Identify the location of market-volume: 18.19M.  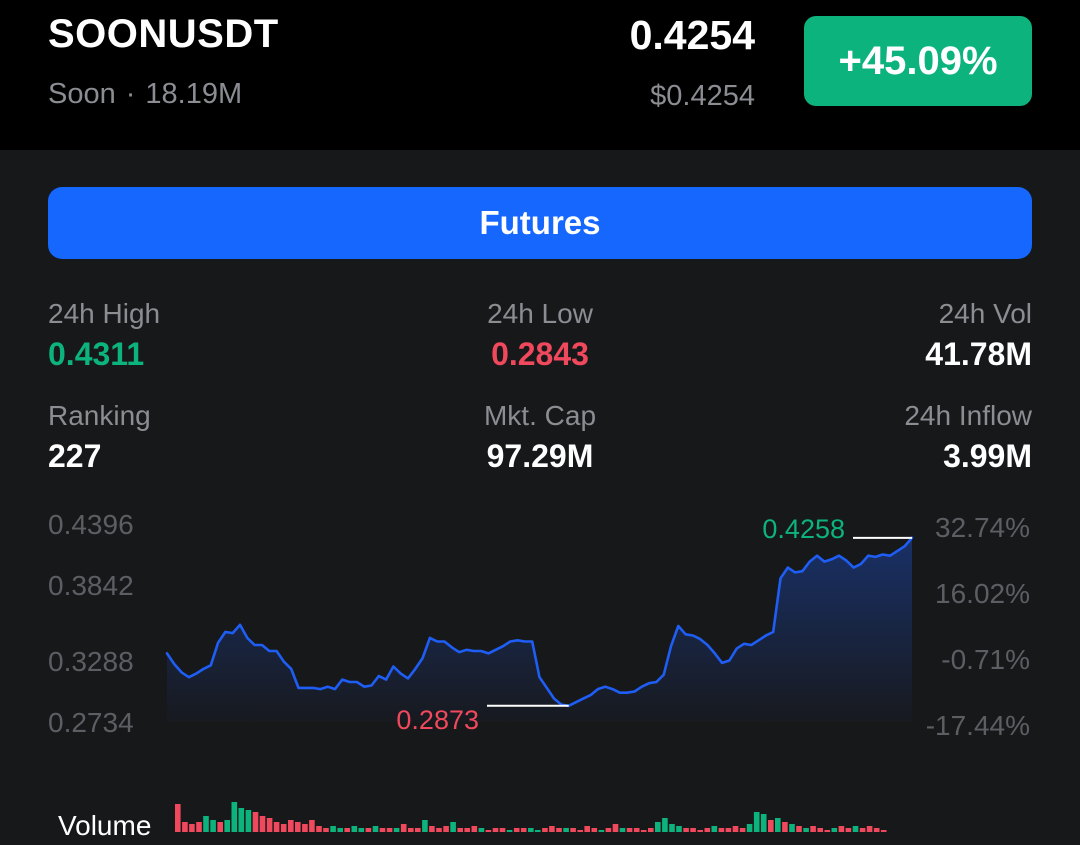
(194, 94).